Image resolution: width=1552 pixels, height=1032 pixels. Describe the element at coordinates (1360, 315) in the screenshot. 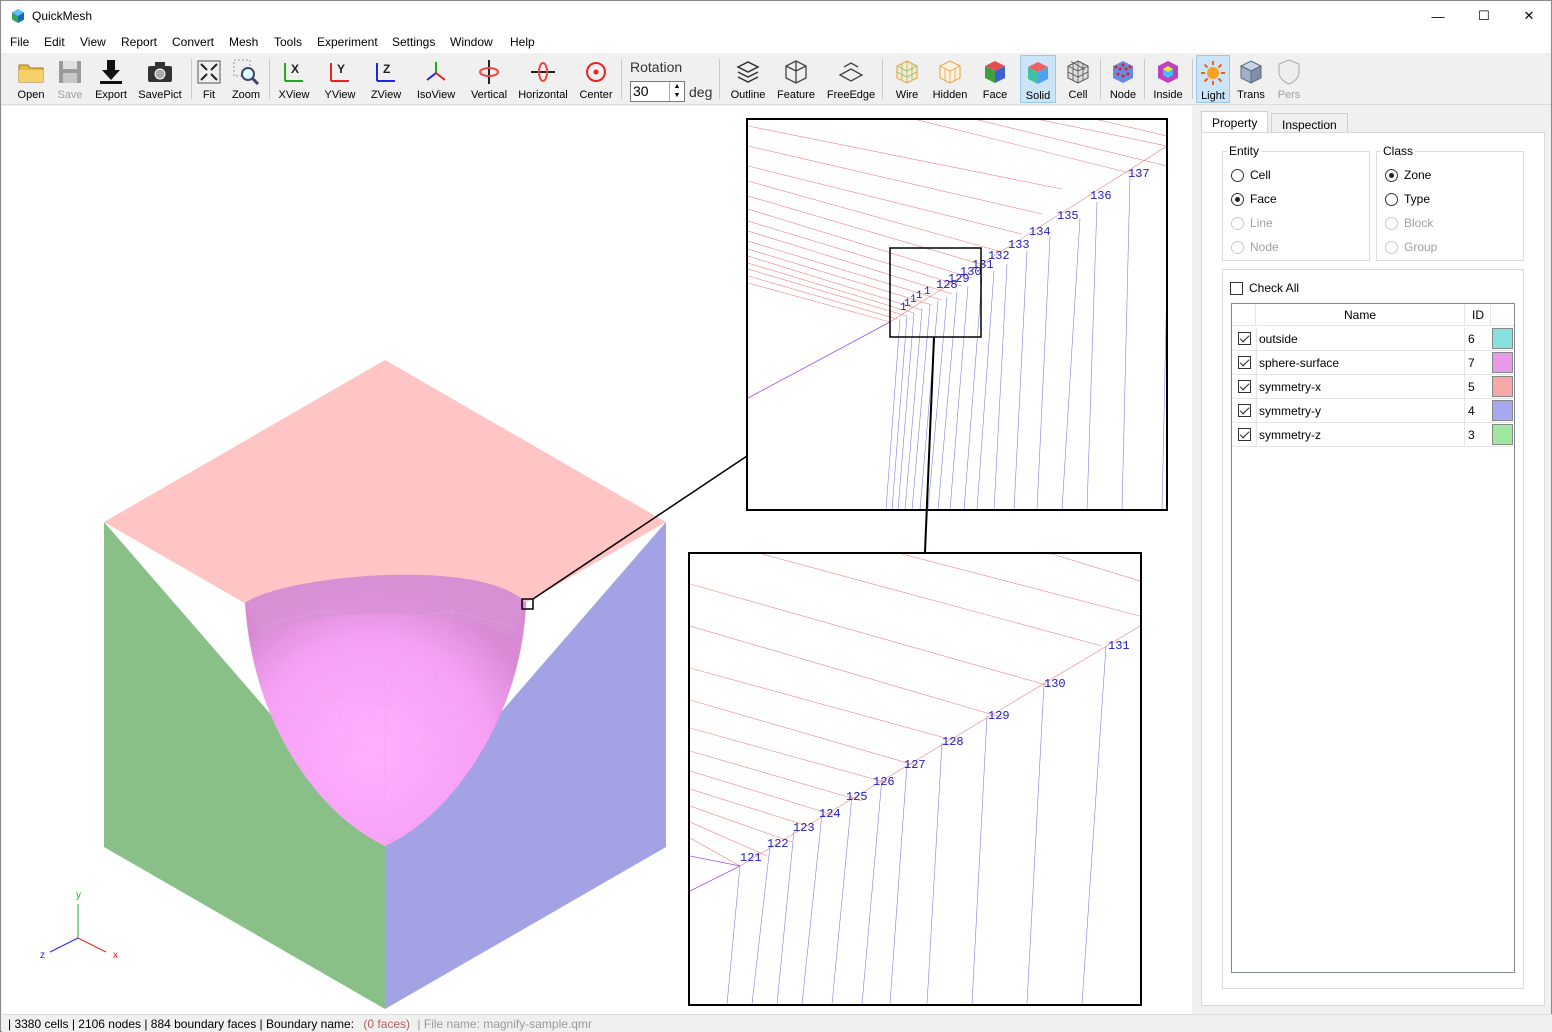

I see `column-name-header: Name` at that location.